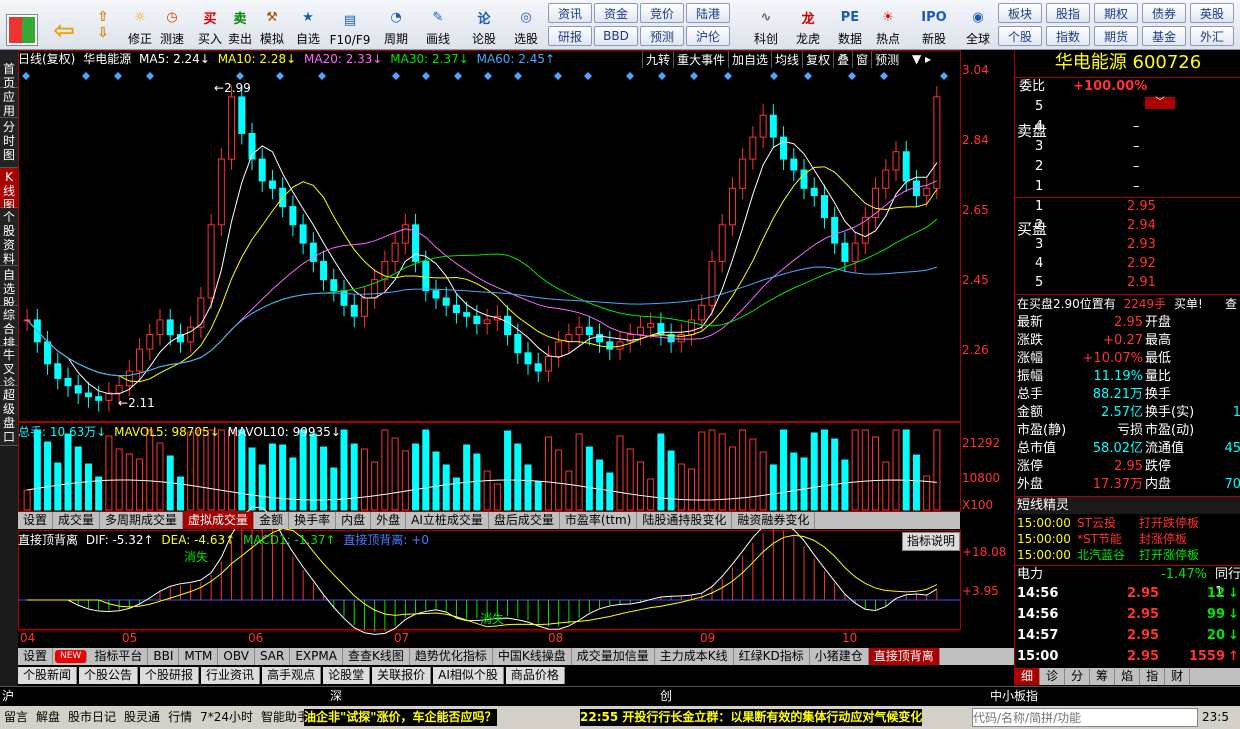 The width and height of the screenshot is (1240, 729). What do you see at coordinates (694, 656) in the screenshot?
I see `formula-tab: 主力成本K线` at bounding box center [694, 656].